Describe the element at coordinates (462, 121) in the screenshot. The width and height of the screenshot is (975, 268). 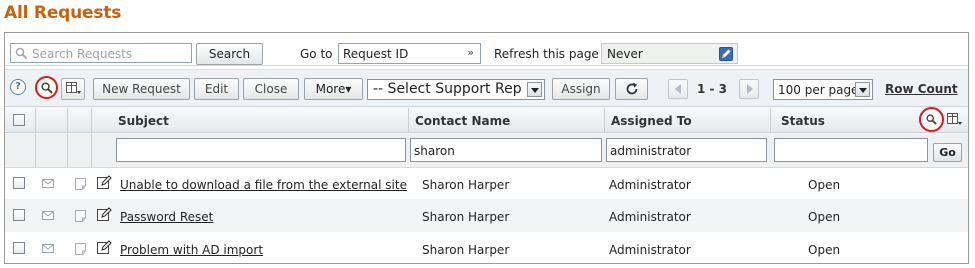
I see `column-header-contact-name: Contact Name` at that location.